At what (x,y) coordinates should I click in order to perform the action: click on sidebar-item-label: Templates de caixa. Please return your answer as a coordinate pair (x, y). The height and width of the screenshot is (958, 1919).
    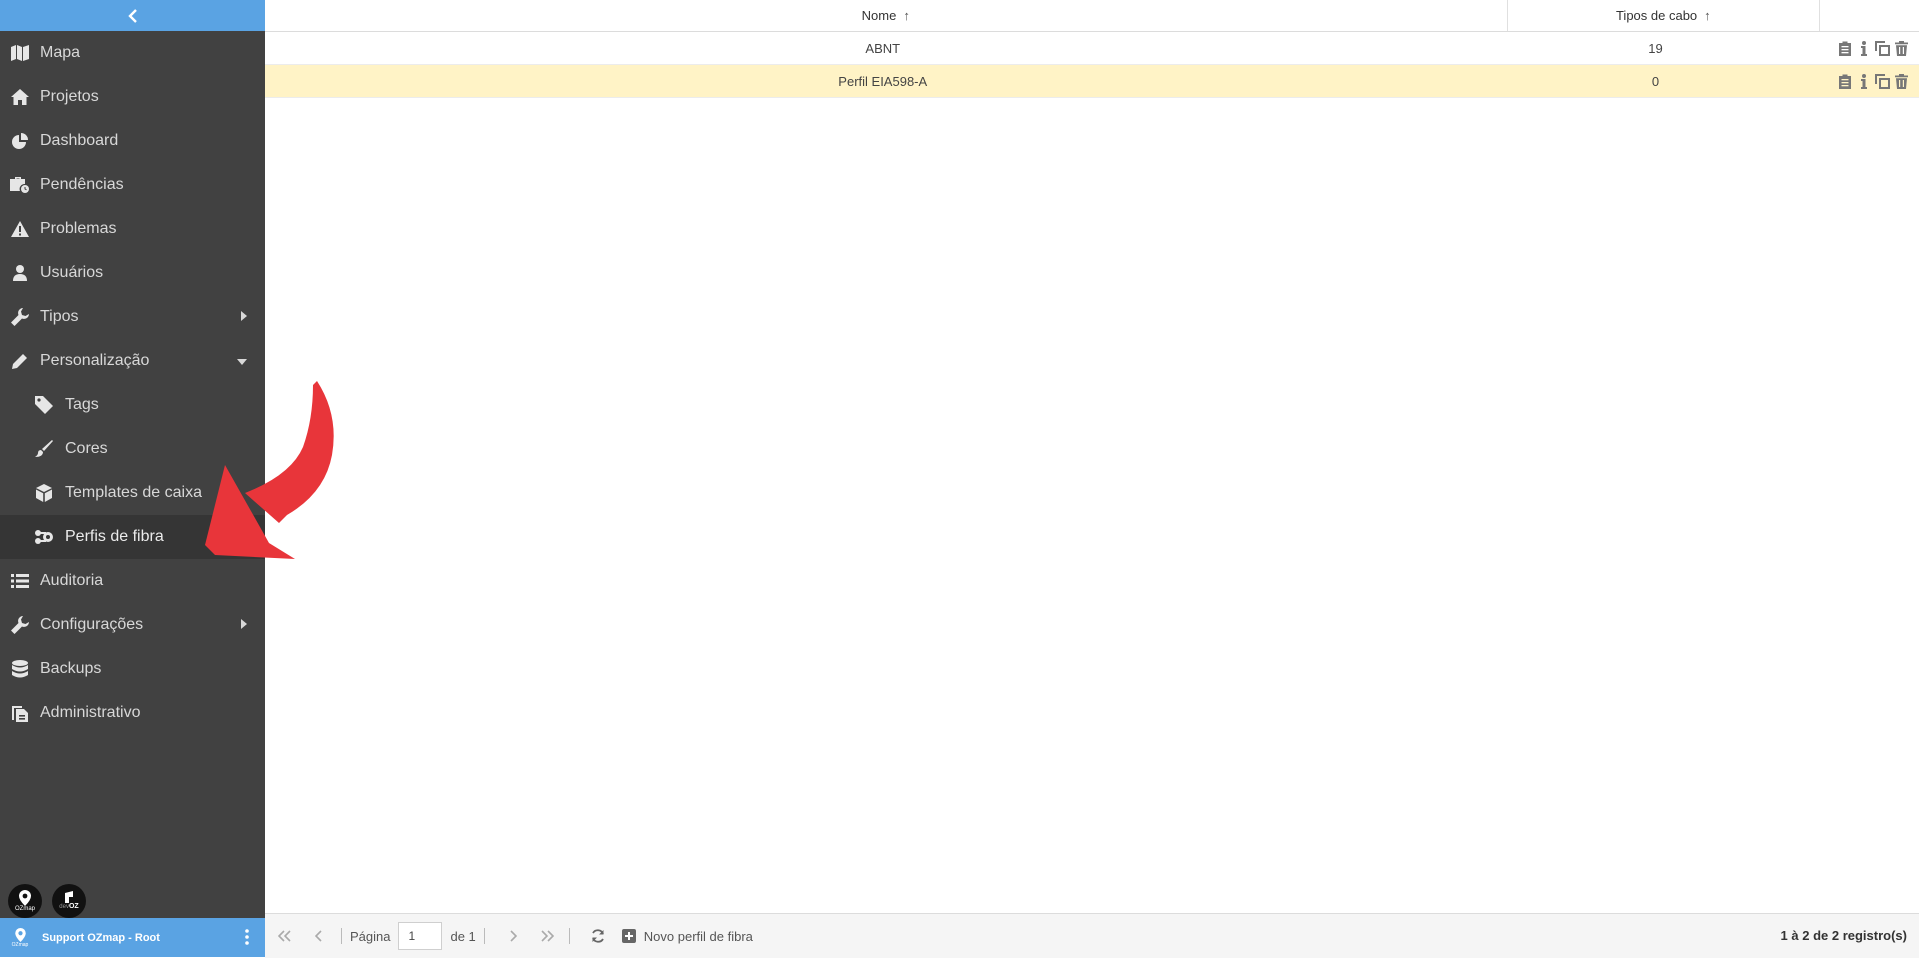
    Looking at the image, I should click on (133, 492).